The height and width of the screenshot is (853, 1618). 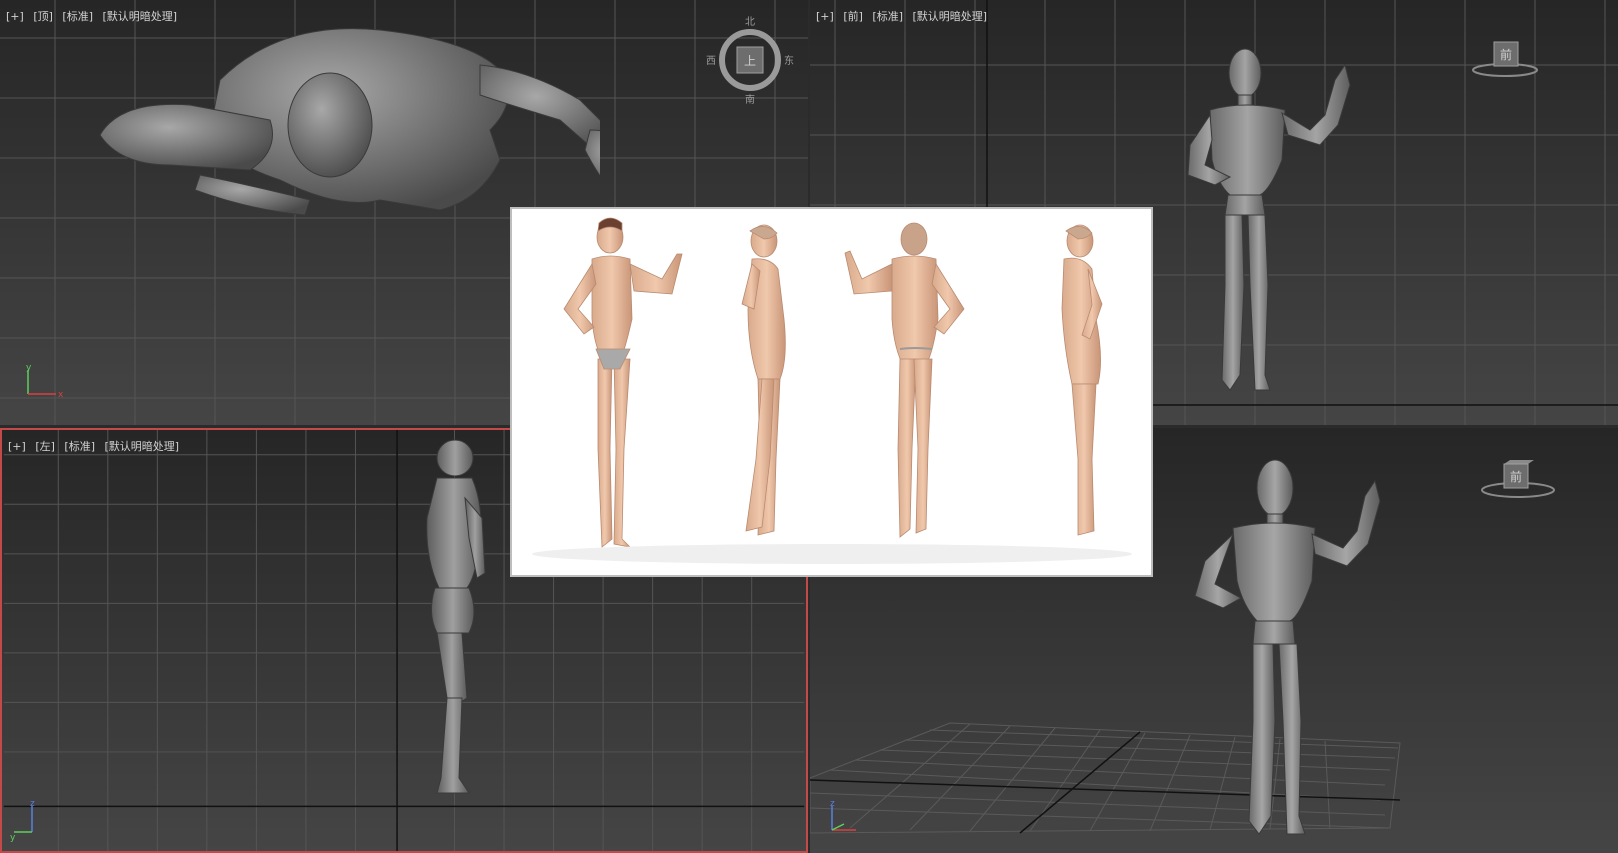 What do you see at coordinates (763, 380) in the screenshot?
I see `reference-figure-side` at bounding box center [763, 380].